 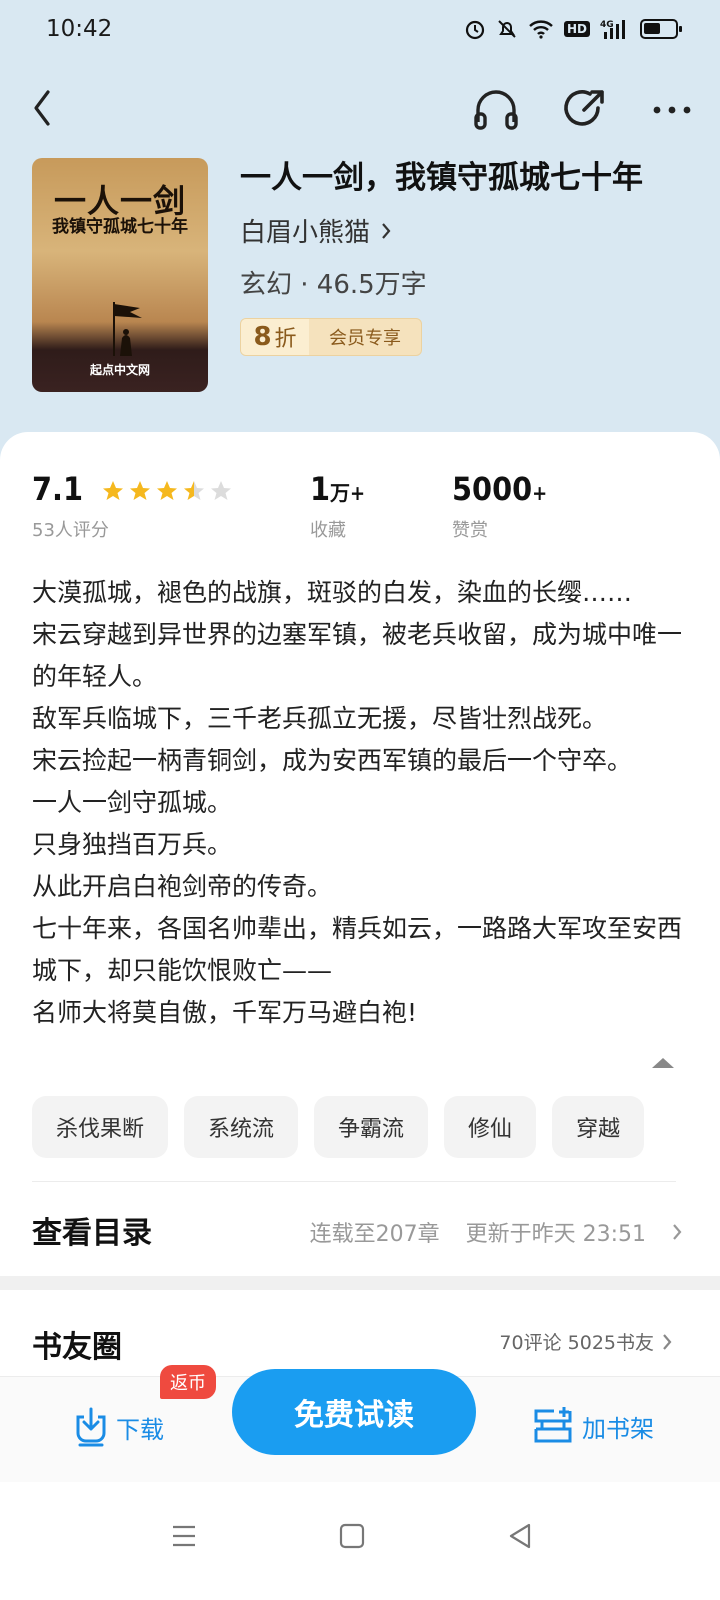 What do you see at coordinates (374, 1234) in the screenshot?
I see `catalog-progress: 连载至207章` at bounding box center [374, 1234].